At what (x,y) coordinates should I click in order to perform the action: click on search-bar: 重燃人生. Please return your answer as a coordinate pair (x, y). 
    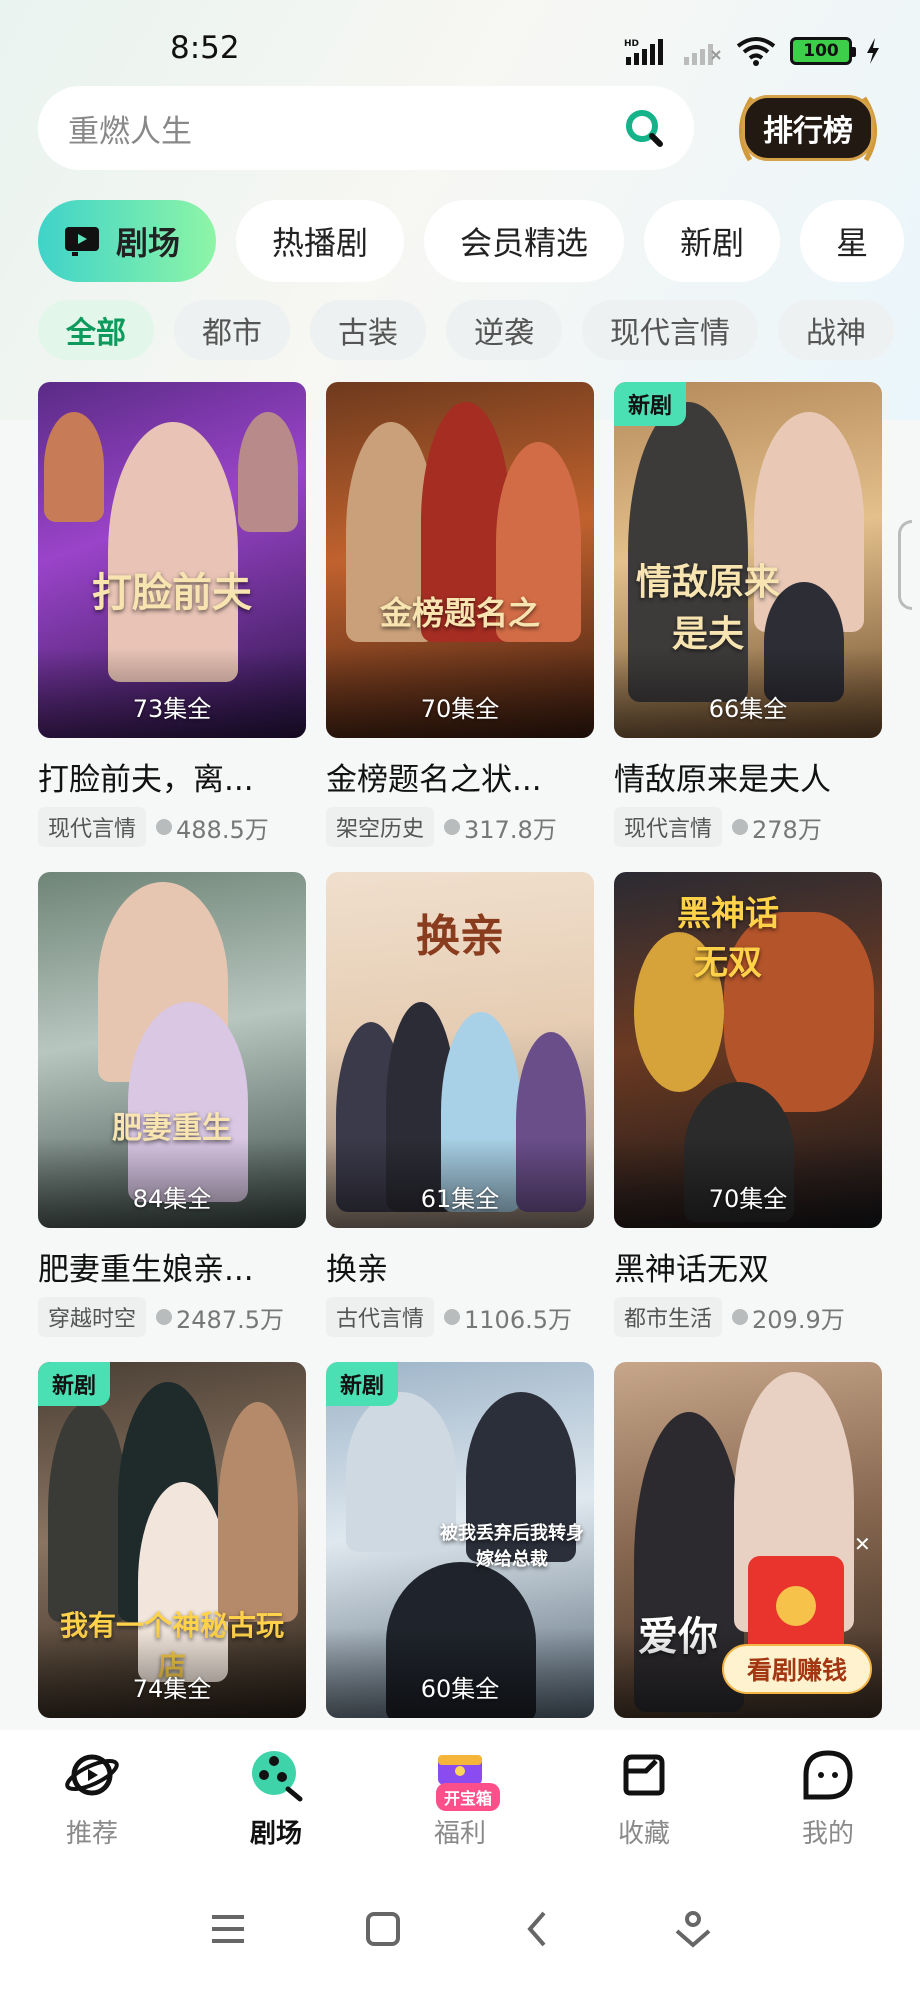
    Looking at the image, I should click on (366, 128).